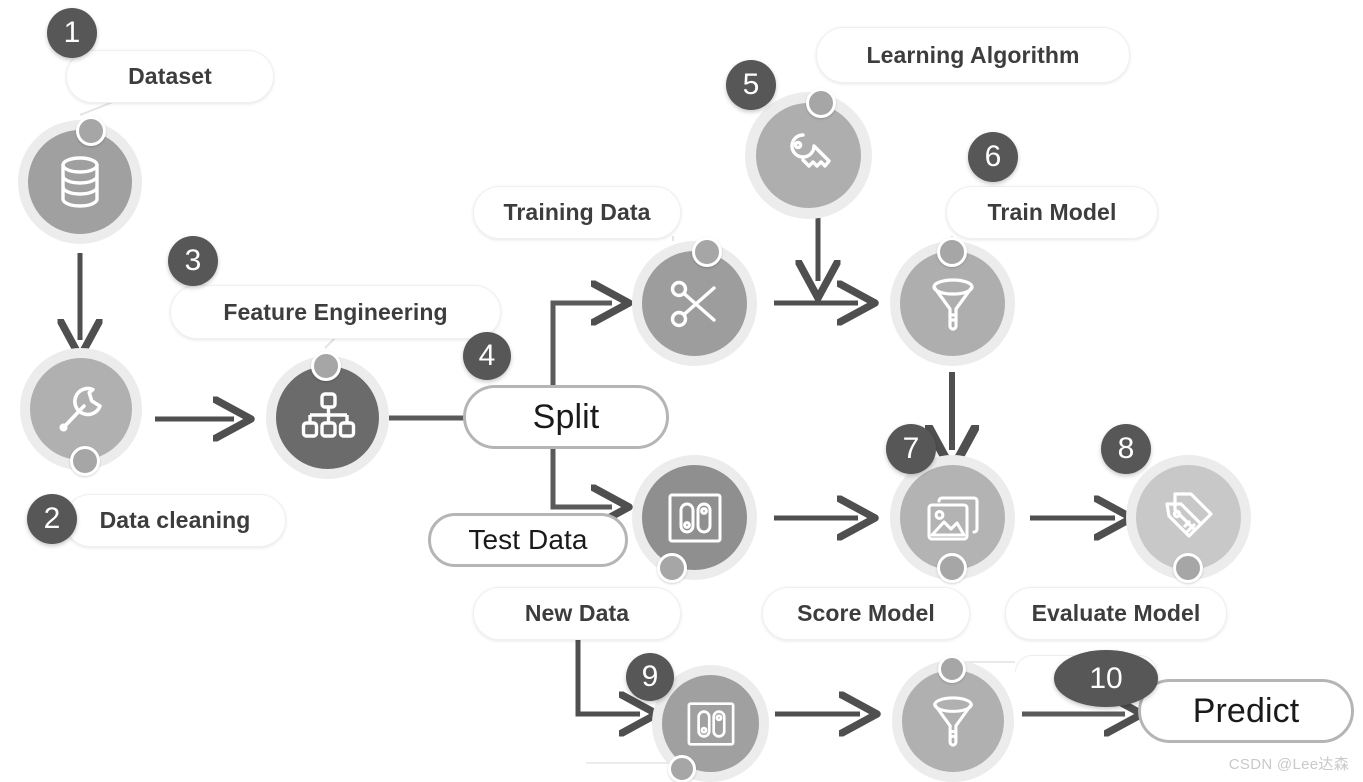  I want to click on step-badge-9: 9, so click(650, 677).